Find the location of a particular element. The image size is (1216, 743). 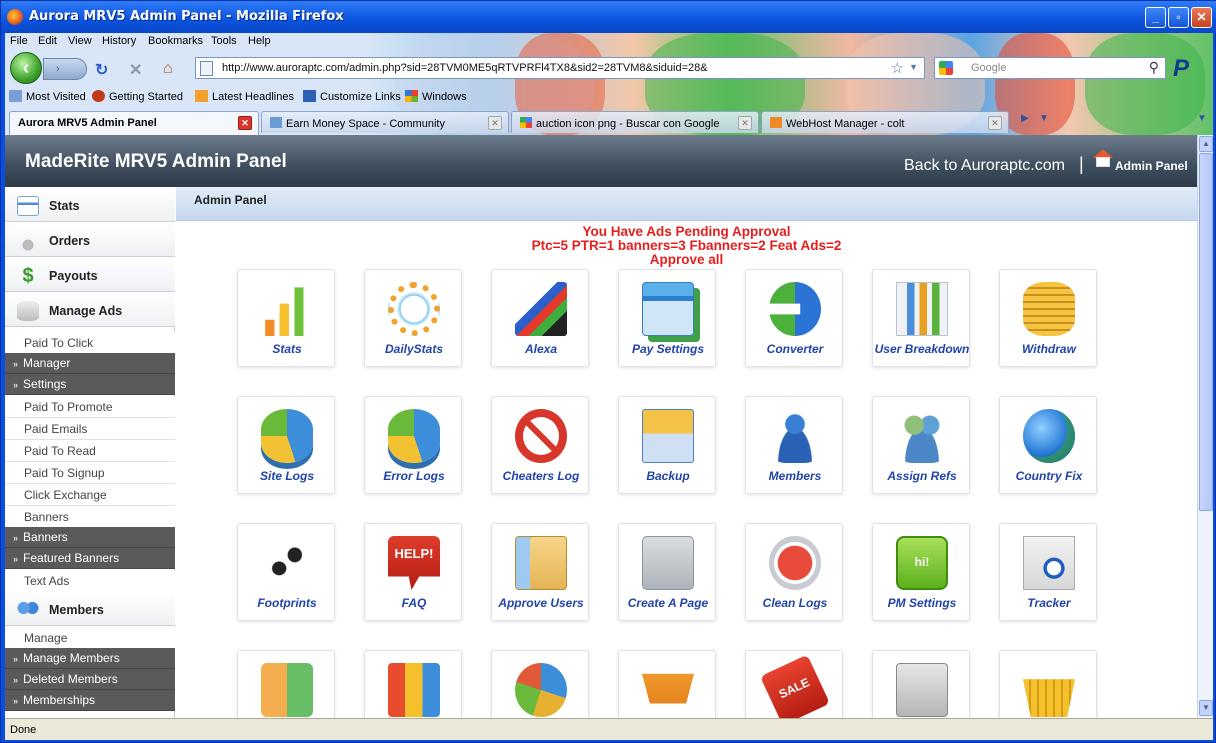

google-icon is located at coordinates (946, 68).